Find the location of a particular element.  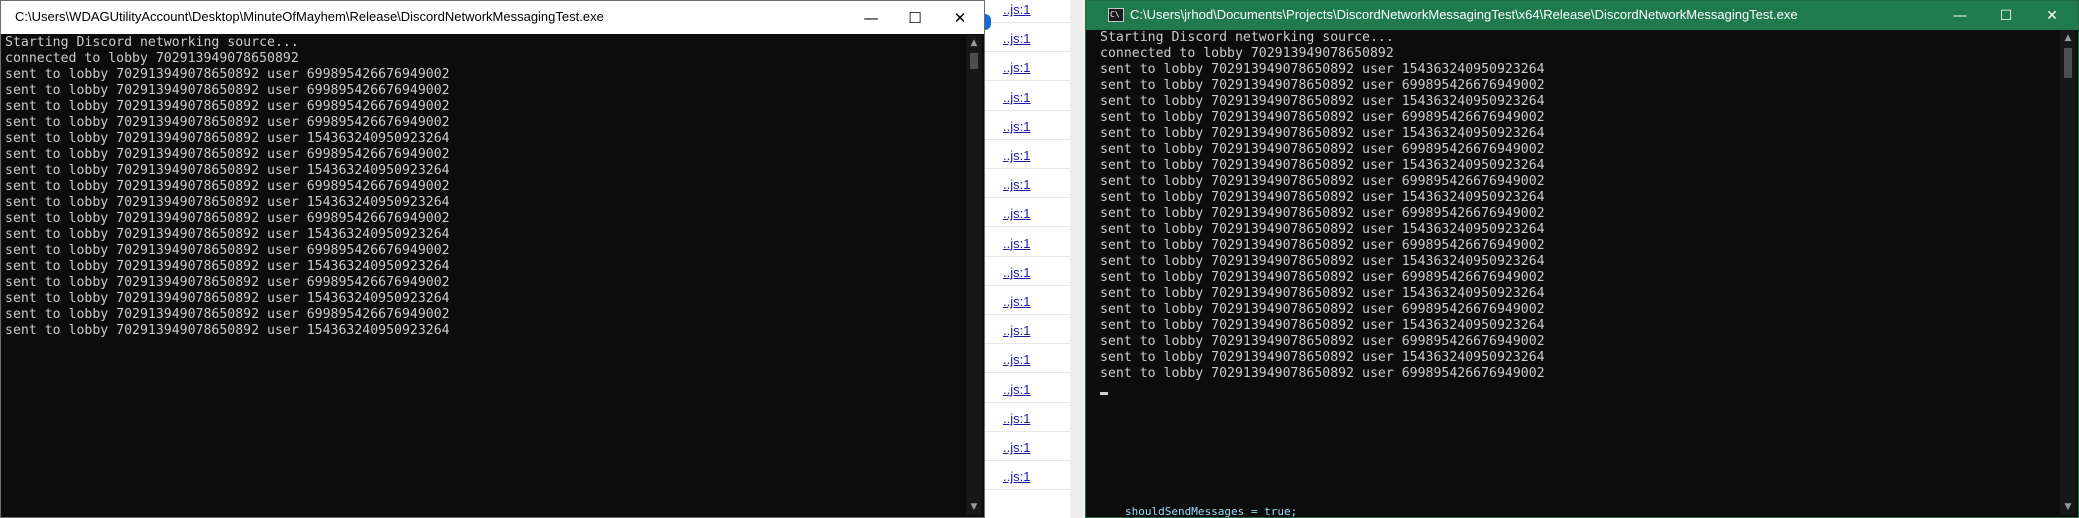

background-scroll-gutter is located at coordinates (1077, 259).